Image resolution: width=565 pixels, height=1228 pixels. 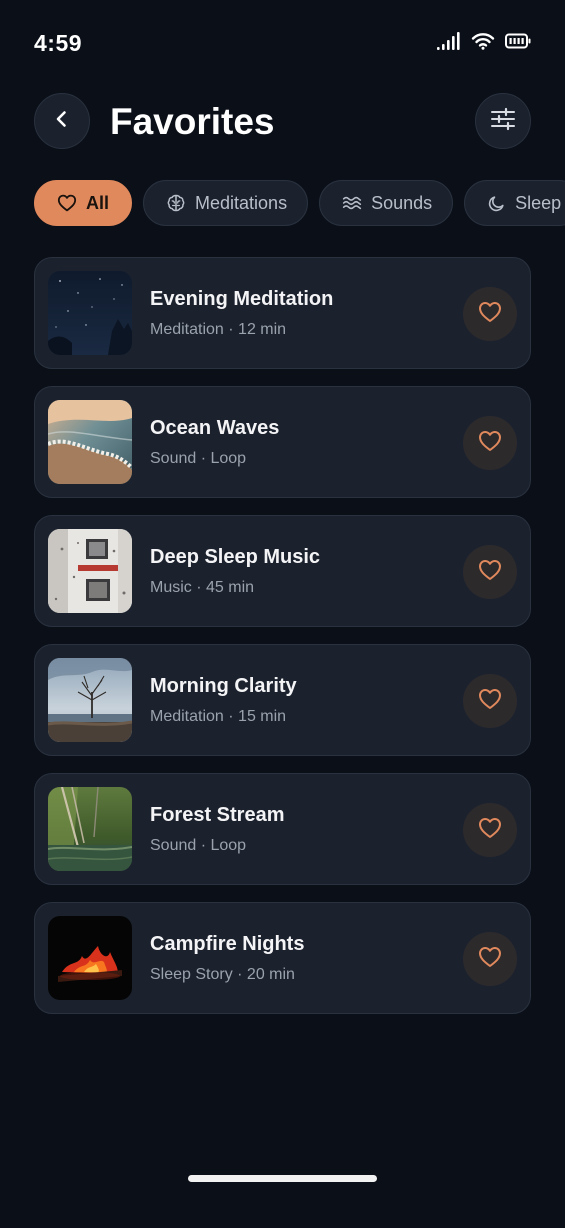 What do you see at coordinates (282, 1178) in the screenshot?
I see `home-indicator` at bounding box center [282, 1178].